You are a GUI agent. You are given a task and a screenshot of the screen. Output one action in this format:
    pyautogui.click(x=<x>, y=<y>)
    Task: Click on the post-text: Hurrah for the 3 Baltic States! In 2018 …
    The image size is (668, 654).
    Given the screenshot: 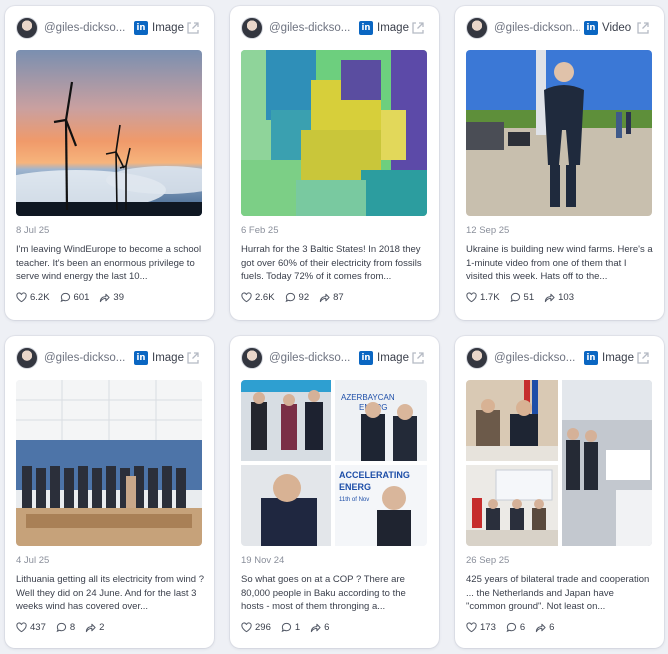 What is the action you would take?
    pyautogui.click(x=331, y=263)
    